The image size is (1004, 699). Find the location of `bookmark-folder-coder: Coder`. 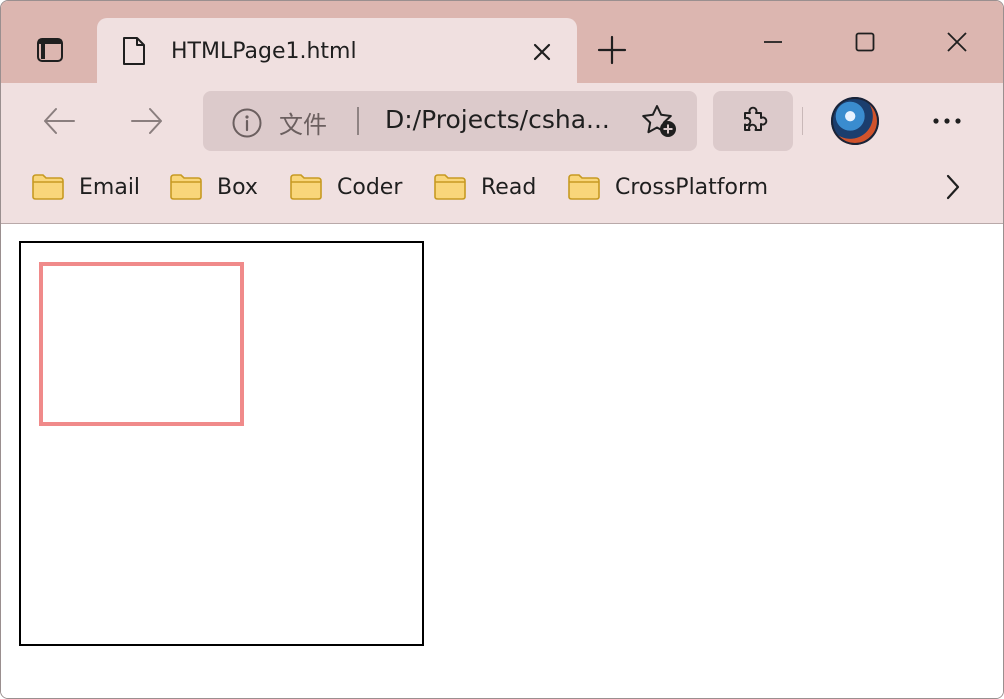

bookmark-folder-coder: Coder is located at coordinates (345, 187).